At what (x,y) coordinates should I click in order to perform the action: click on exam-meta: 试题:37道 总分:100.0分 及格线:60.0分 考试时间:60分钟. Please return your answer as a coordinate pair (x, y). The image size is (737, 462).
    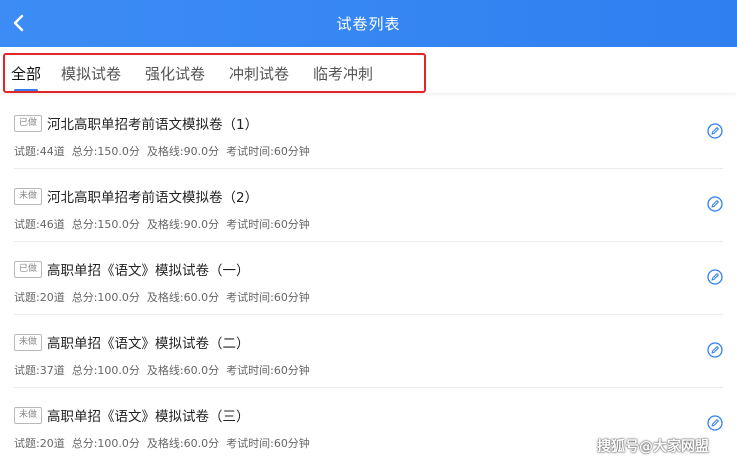
    Looking at the image, I should click on (165, 370).